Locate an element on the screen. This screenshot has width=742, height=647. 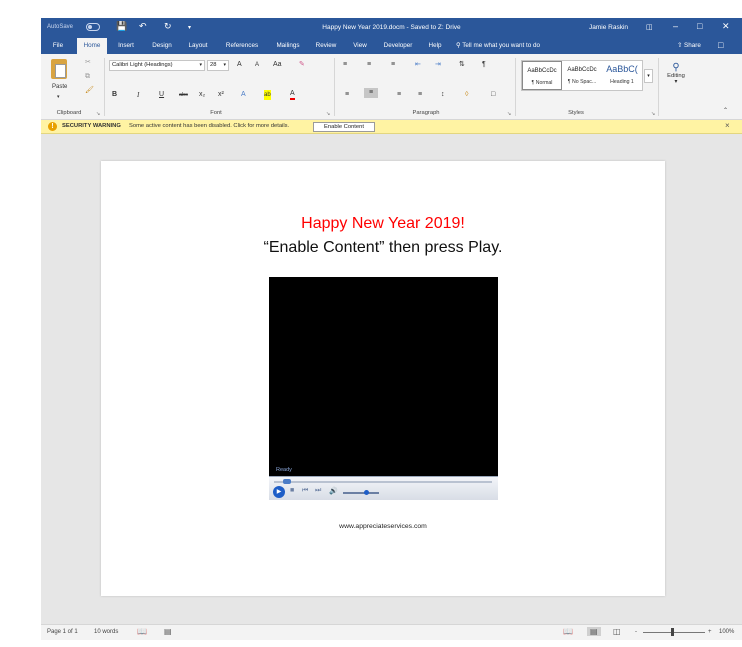
align-right-icon: ≡ is located at coordinates (399, 95).